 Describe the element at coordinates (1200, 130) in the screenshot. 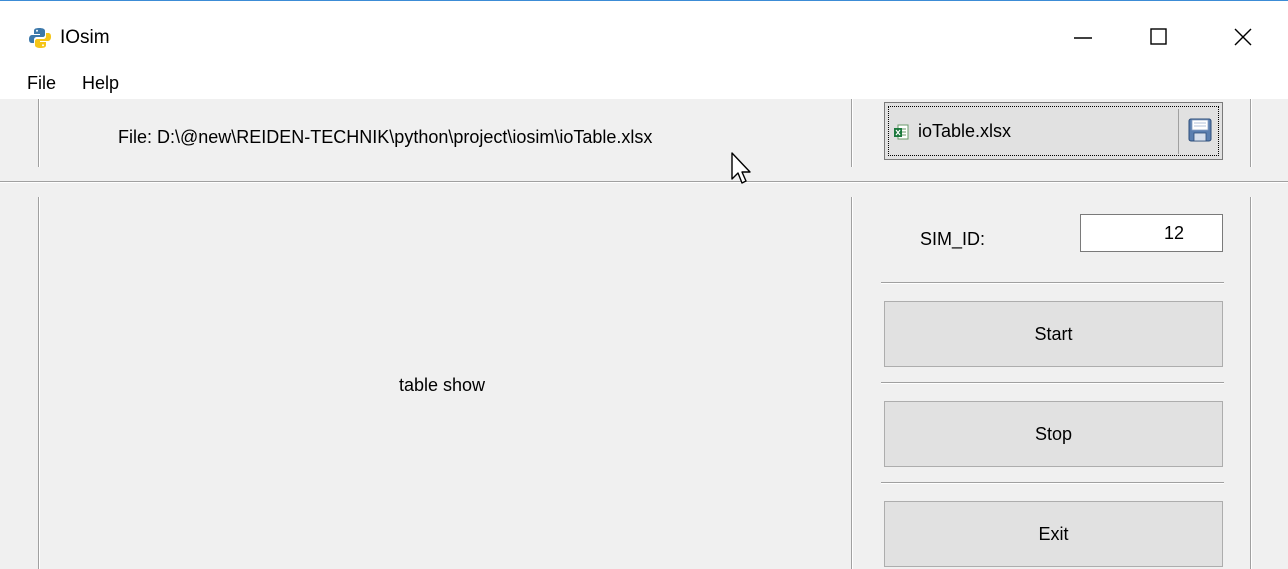

I see `floppy-save-icon` at that location.